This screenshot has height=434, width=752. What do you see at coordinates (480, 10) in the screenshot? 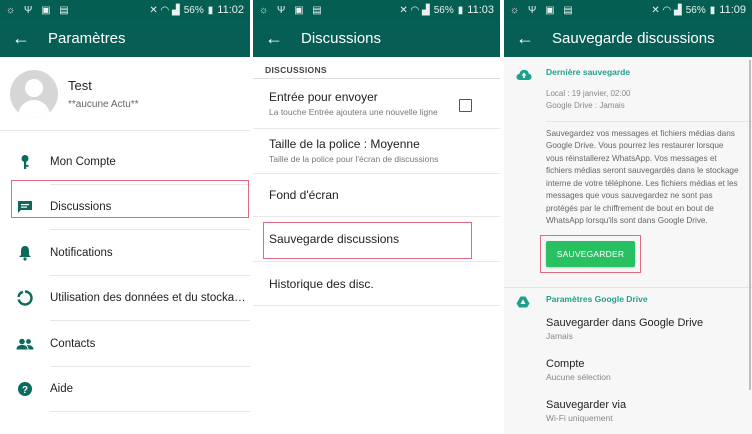
I see `clock: 11:03` at bounding box center [480, 10].